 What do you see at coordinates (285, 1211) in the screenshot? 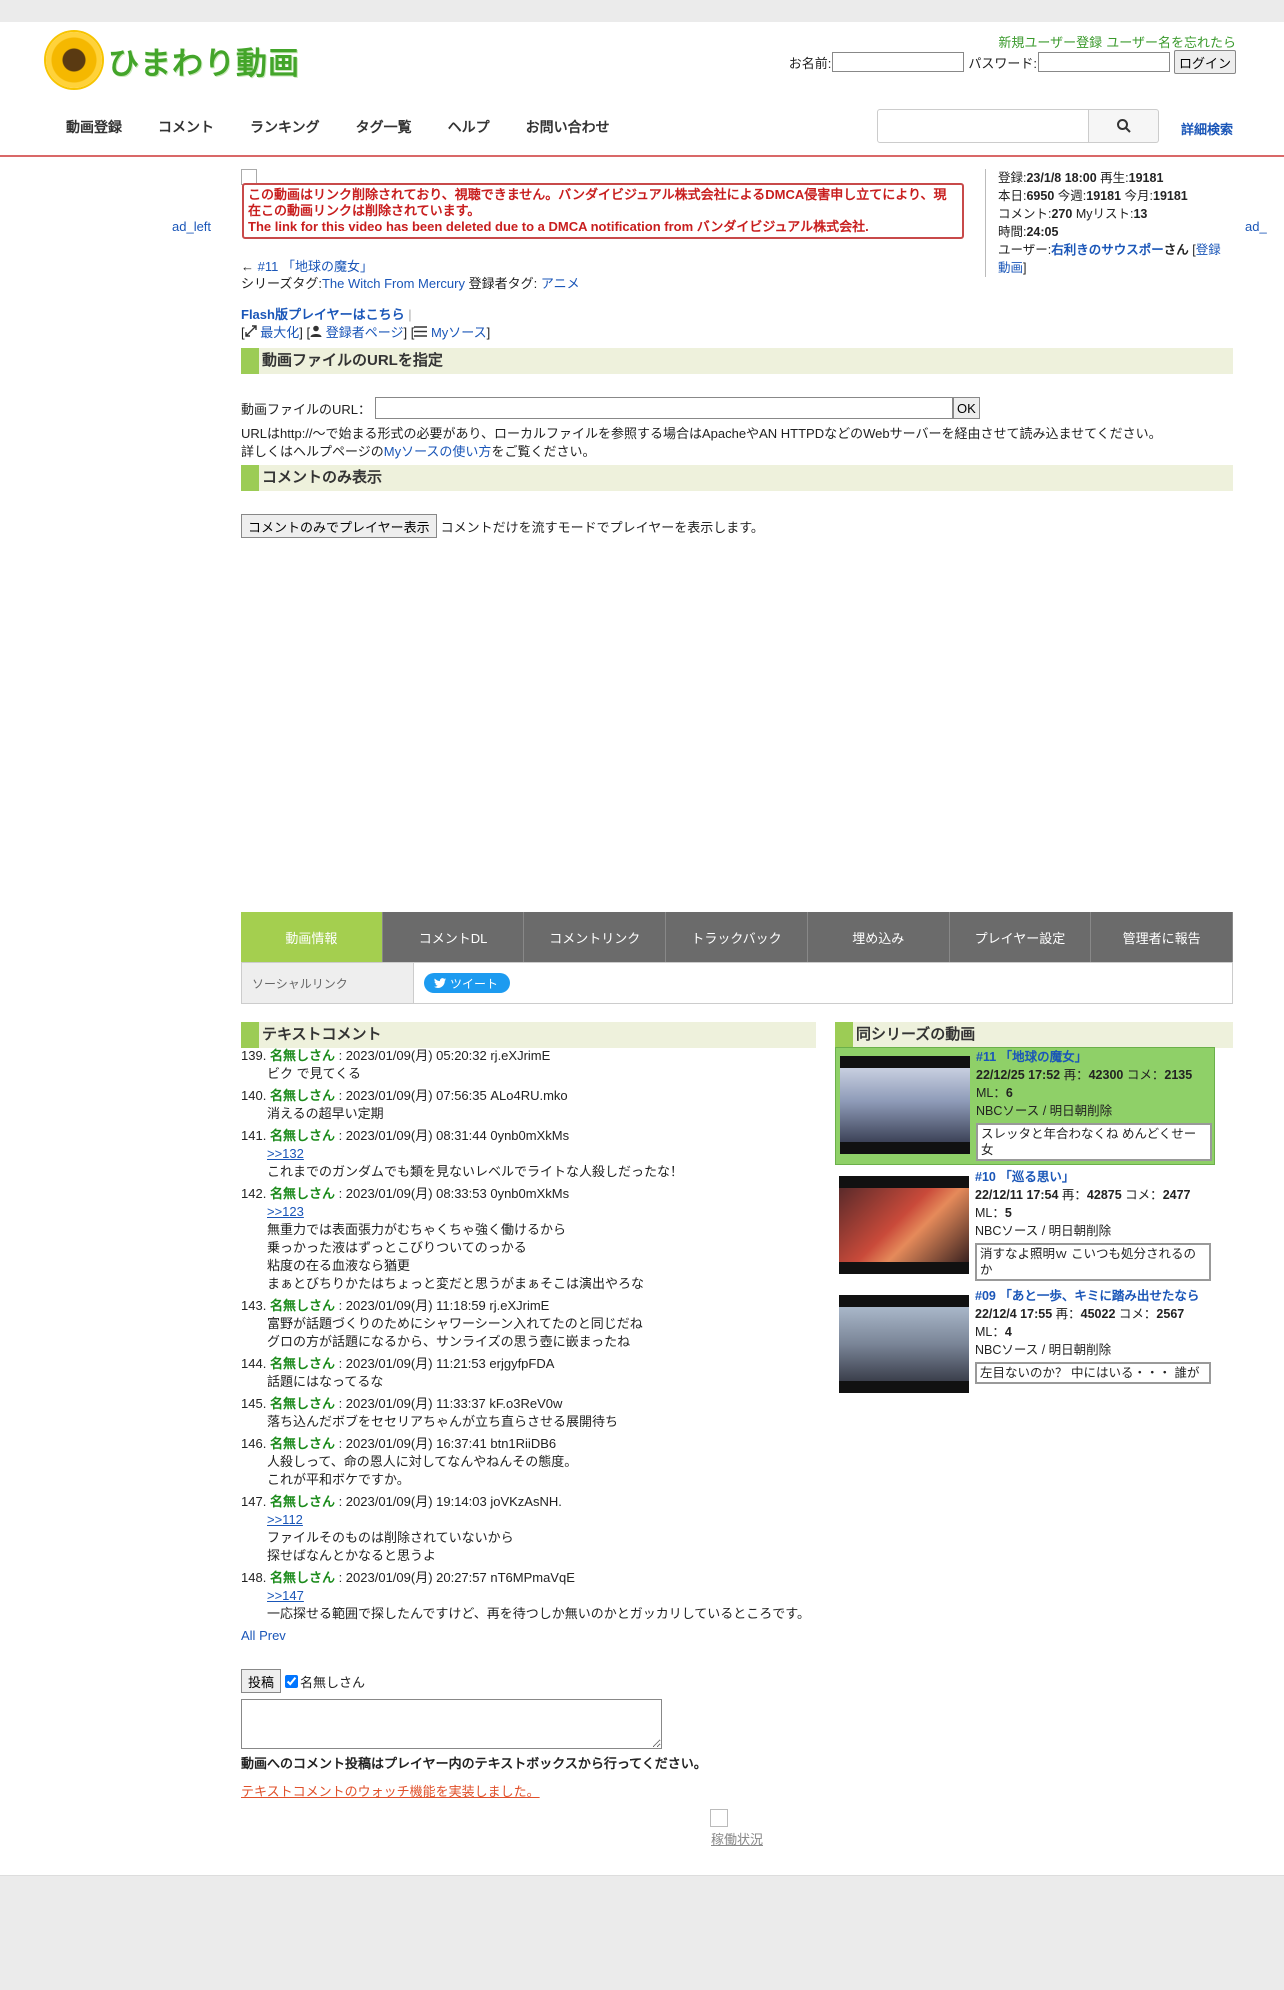
I see `comment-anchor-link: >>123` at bounding box center [285, 1211].